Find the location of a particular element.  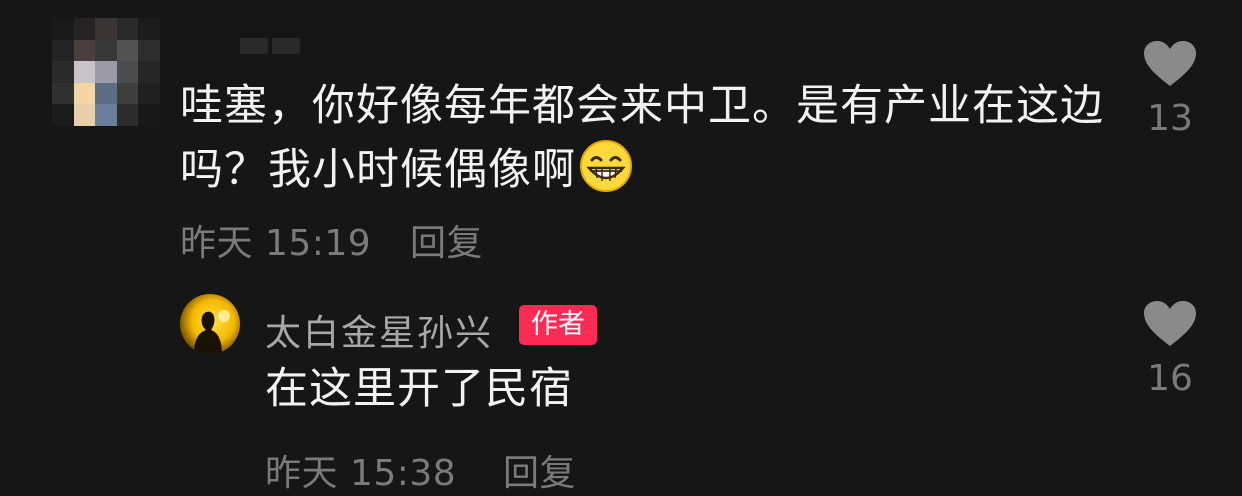

comment-timestamp: 昨天 15:19 is located at coordinates (275, 240).